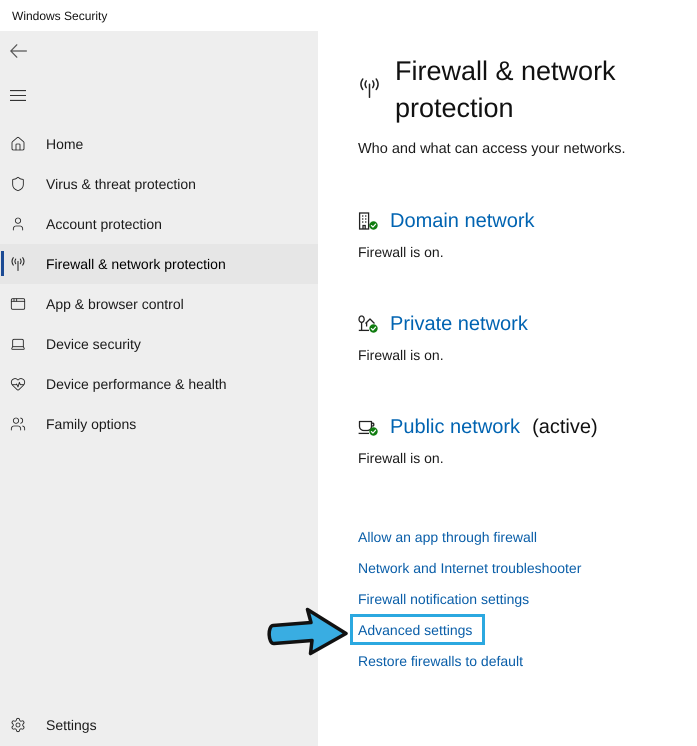 The height and width of the screenshot is (746, 697). What do you see at coordinates (18, 424) in the screenshot?
I see `people-icon` at bounding box center [18, 424].